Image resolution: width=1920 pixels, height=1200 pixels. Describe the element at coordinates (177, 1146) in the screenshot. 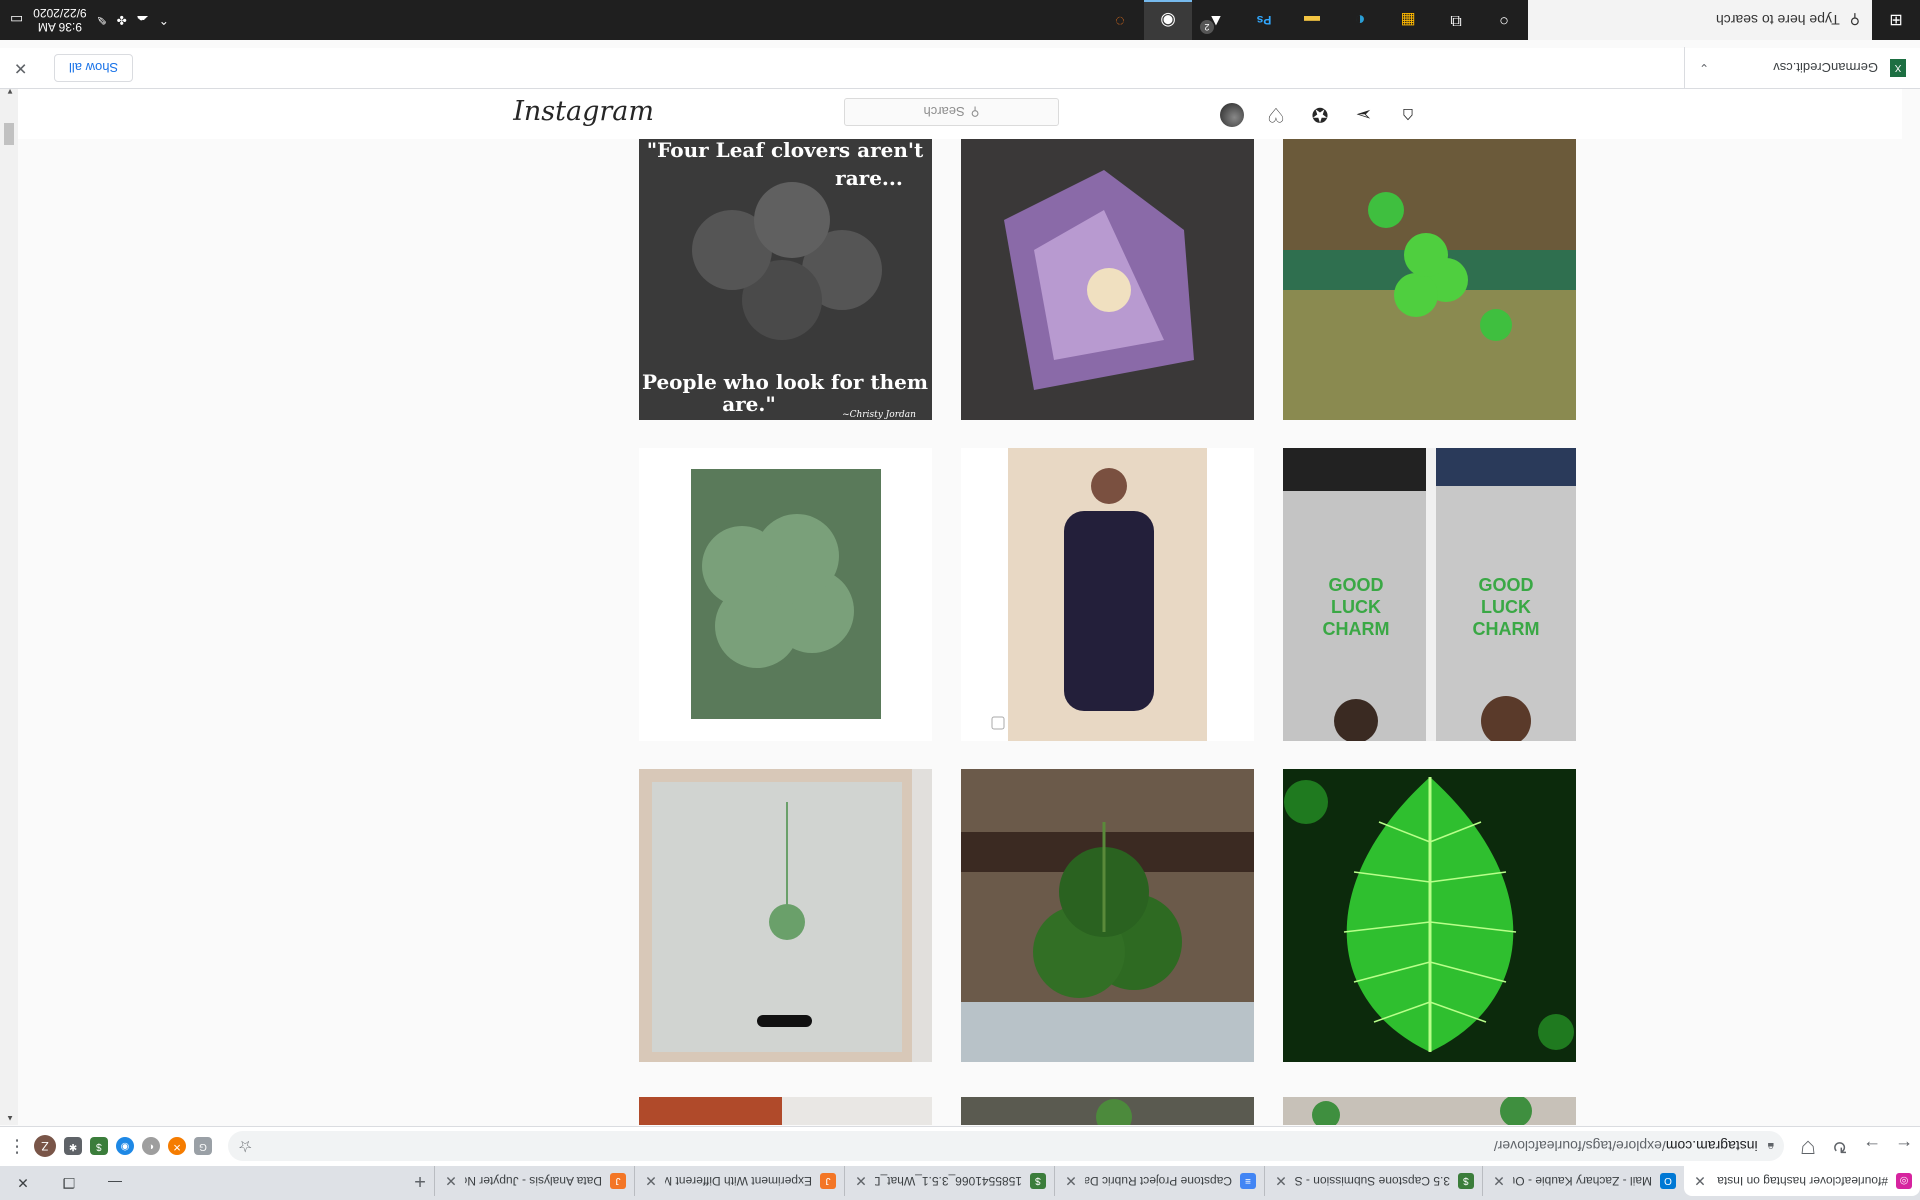

I see `extension-orange-icon: ✕` at that location.